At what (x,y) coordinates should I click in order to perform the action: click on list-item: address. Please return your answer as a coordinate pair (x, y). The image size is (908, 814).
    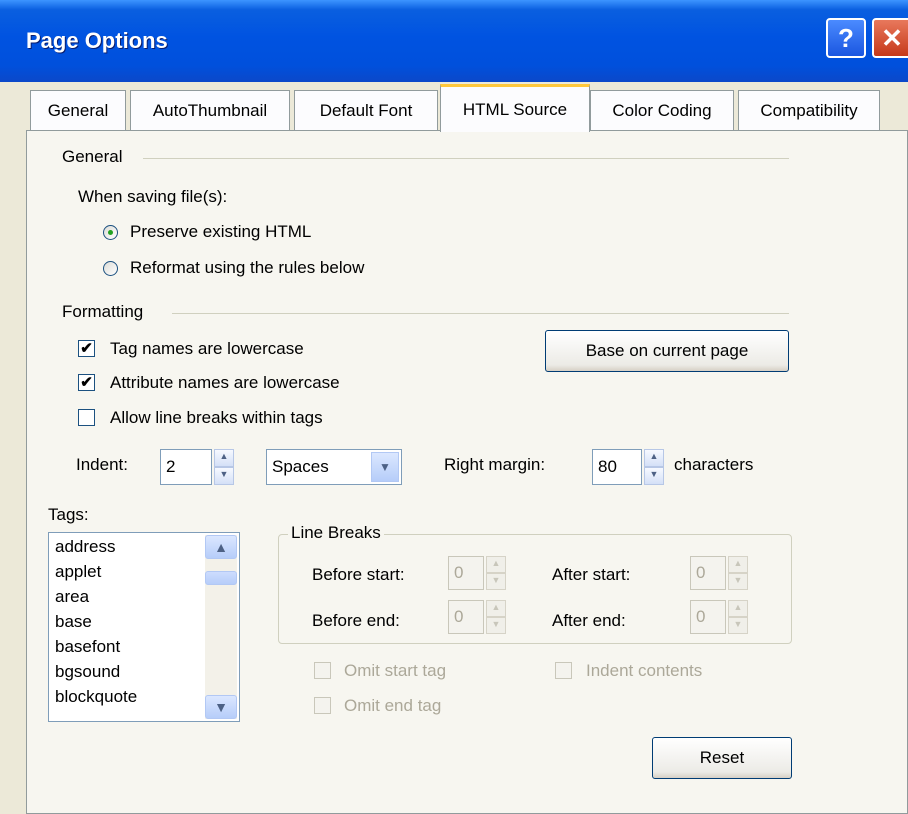
    Looking at the image, I should click on (85, 547).